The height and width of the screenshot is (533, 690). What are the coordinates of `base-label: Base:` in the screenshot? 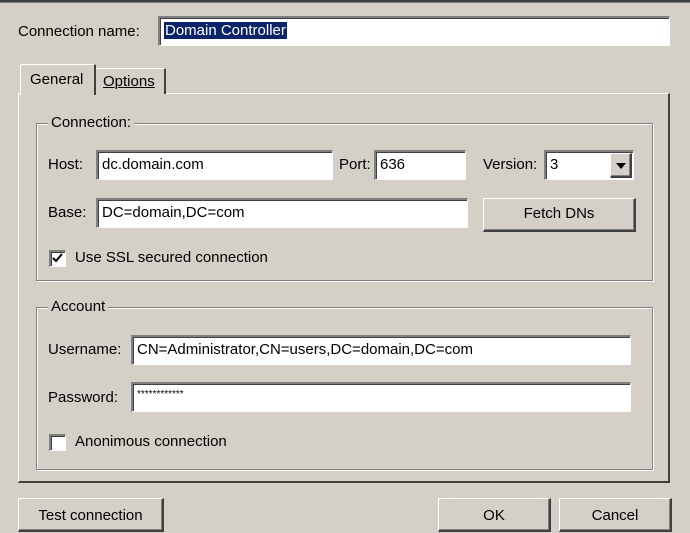 It's located at (67, 212).